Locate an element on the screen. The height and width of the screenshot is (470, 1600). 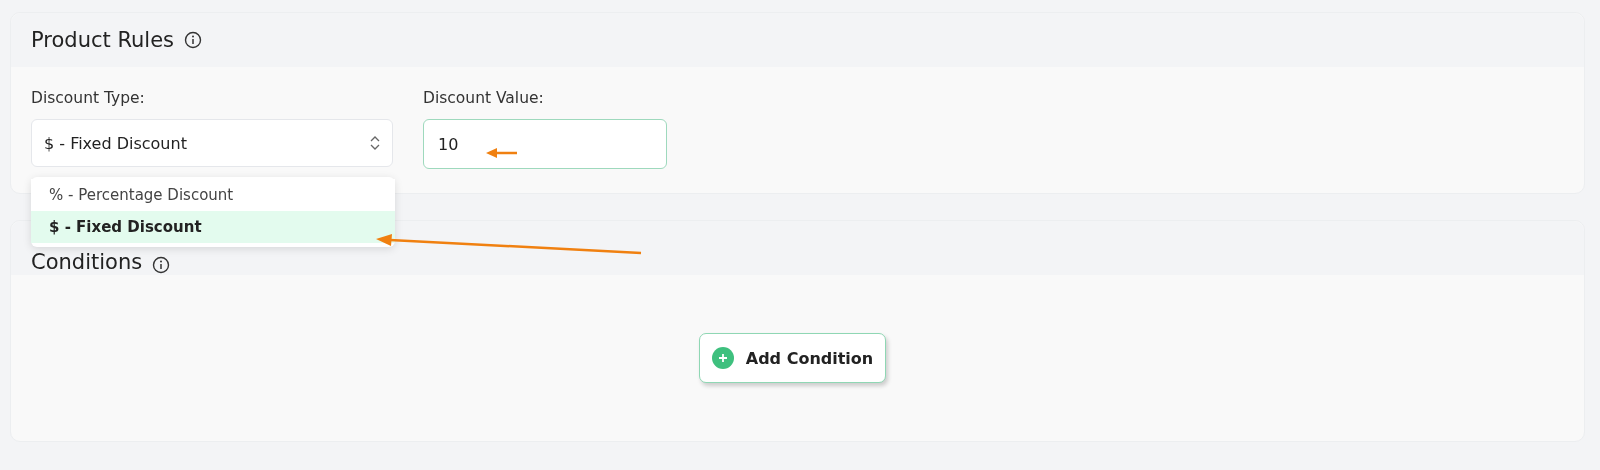
annotation-arrow is located at coordinates (502, 153).